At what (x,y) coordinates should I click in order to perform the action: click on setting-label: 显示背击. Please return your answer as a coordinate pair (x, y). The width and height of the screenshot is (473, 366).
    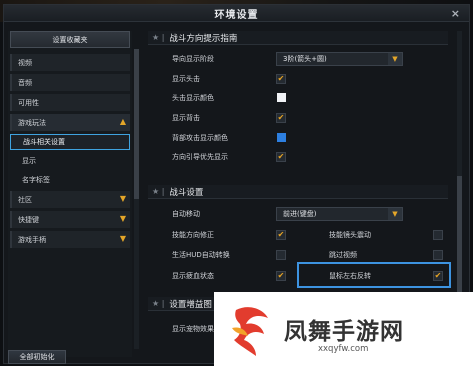
    Looking at the image, I should click on (186, 117).